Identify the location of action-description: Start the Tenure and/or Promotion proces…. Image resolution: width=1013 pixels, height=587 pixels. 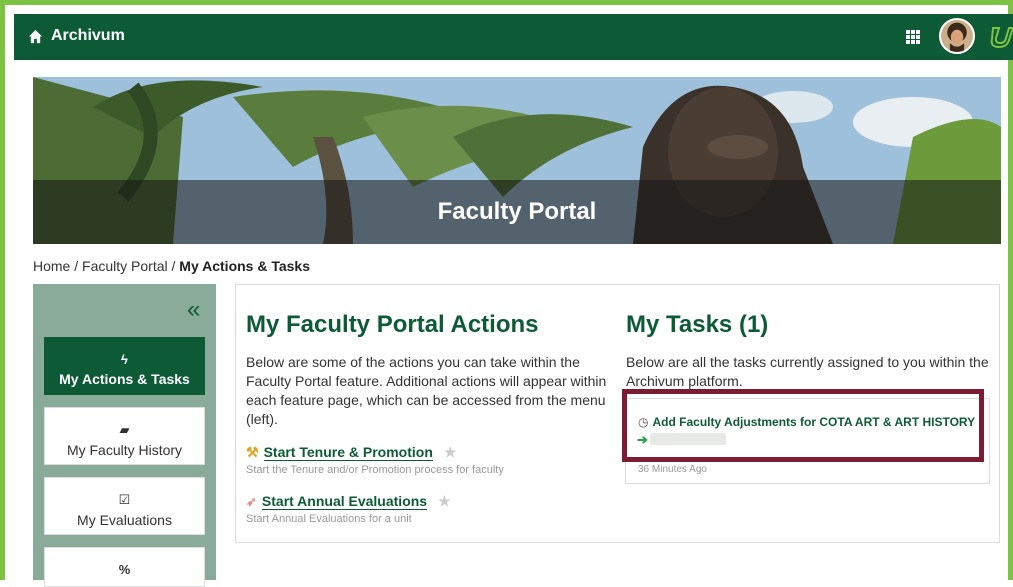
(375, 470).